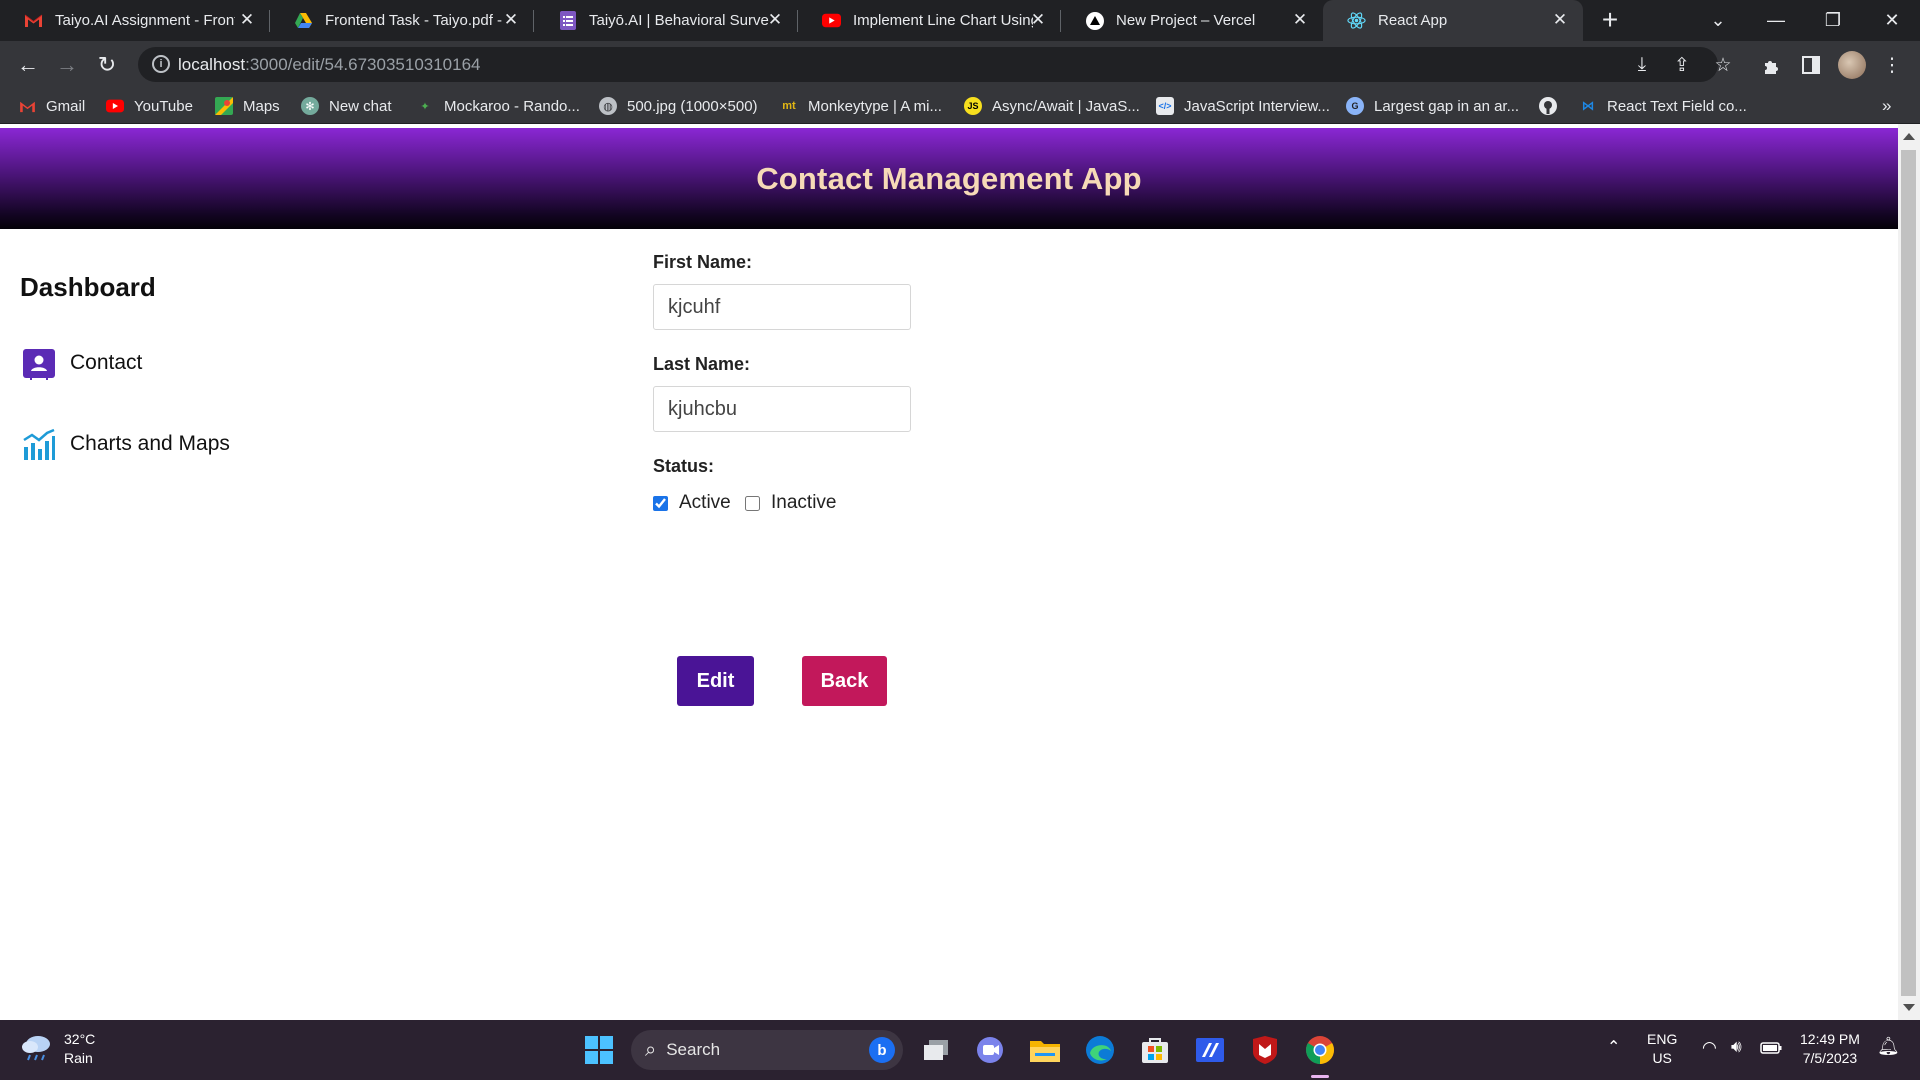  Describe the element at coordinates (1892, 20) in the screenshot. I see `close-window-button: ✕` at that location.